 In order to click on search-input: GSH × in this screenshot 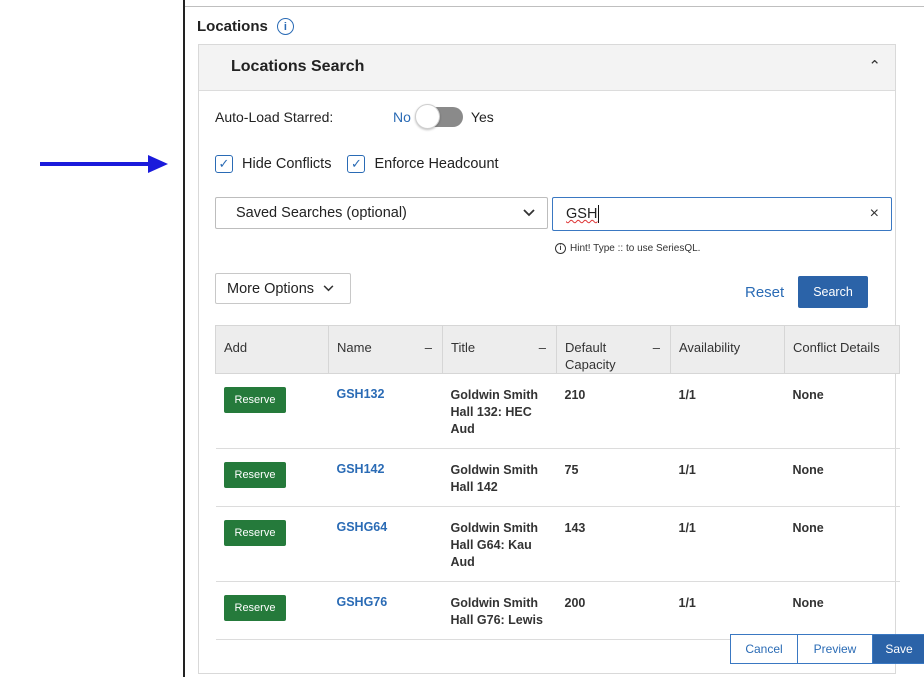, I will do `click(722, 214)`.